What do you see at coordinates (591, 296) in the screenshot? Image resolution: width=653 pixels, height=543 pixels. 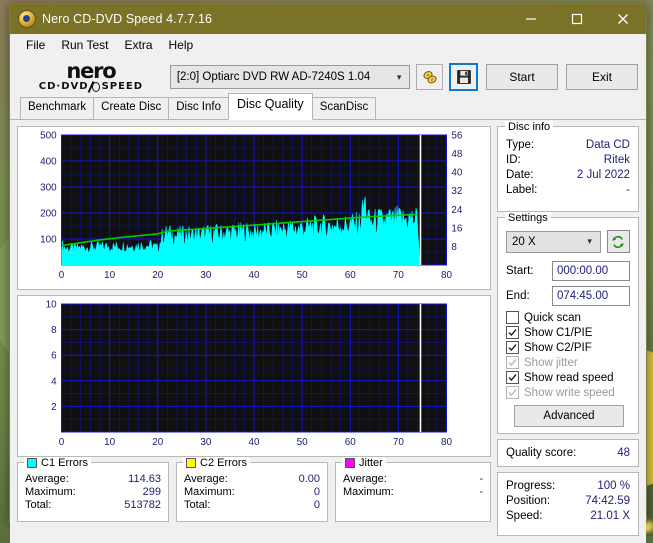 I see `end-input: 074:45.00` at bounding box center [591, 296].